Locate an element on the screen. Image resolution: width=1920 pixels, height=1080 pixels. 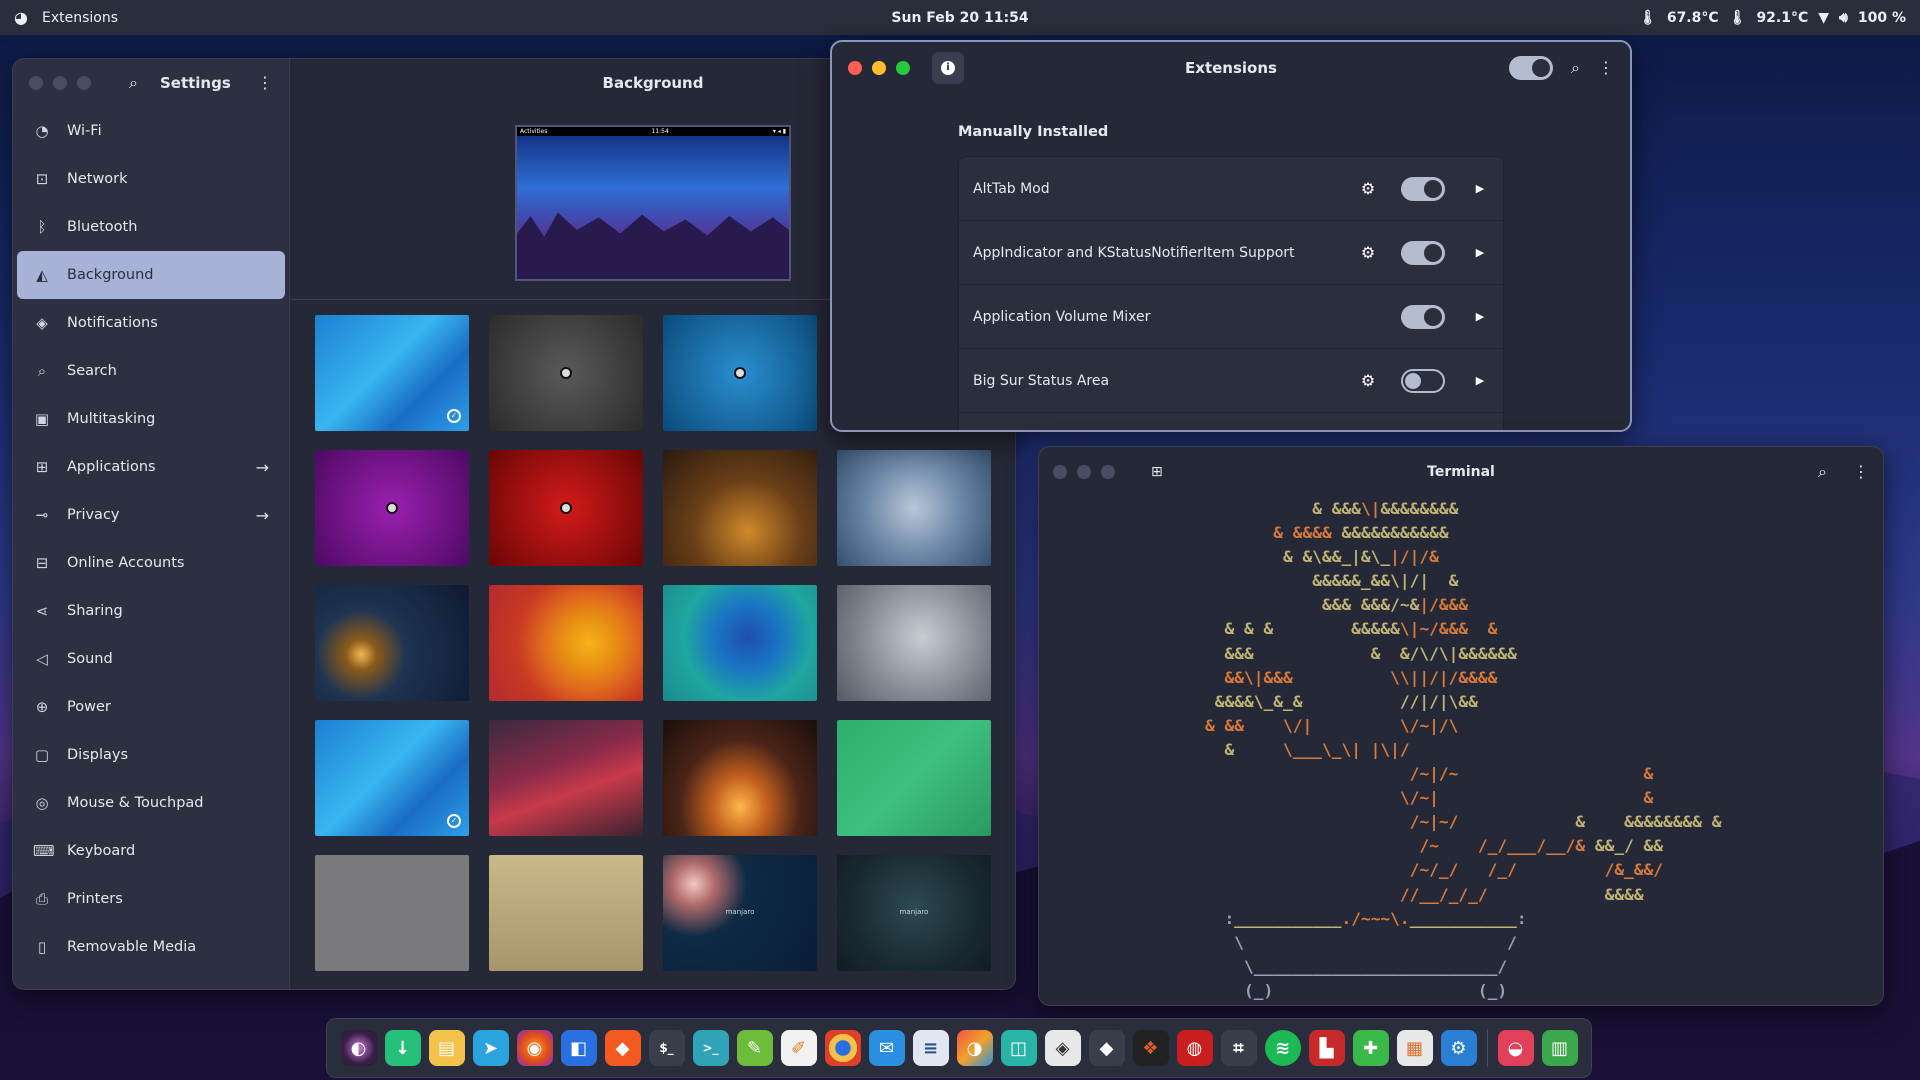
sidebar-item-multitasking: ▣ Multitasking is located at coordinates (151, 419).